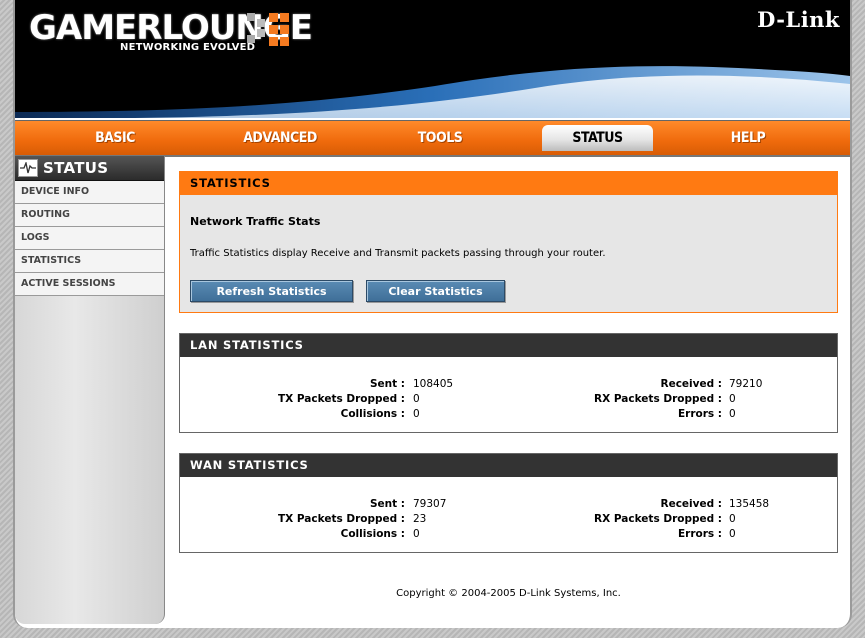 The height and width of the screenshot is (638, 865). I want to click on wan-received-value: 135458, so click(749, 504).